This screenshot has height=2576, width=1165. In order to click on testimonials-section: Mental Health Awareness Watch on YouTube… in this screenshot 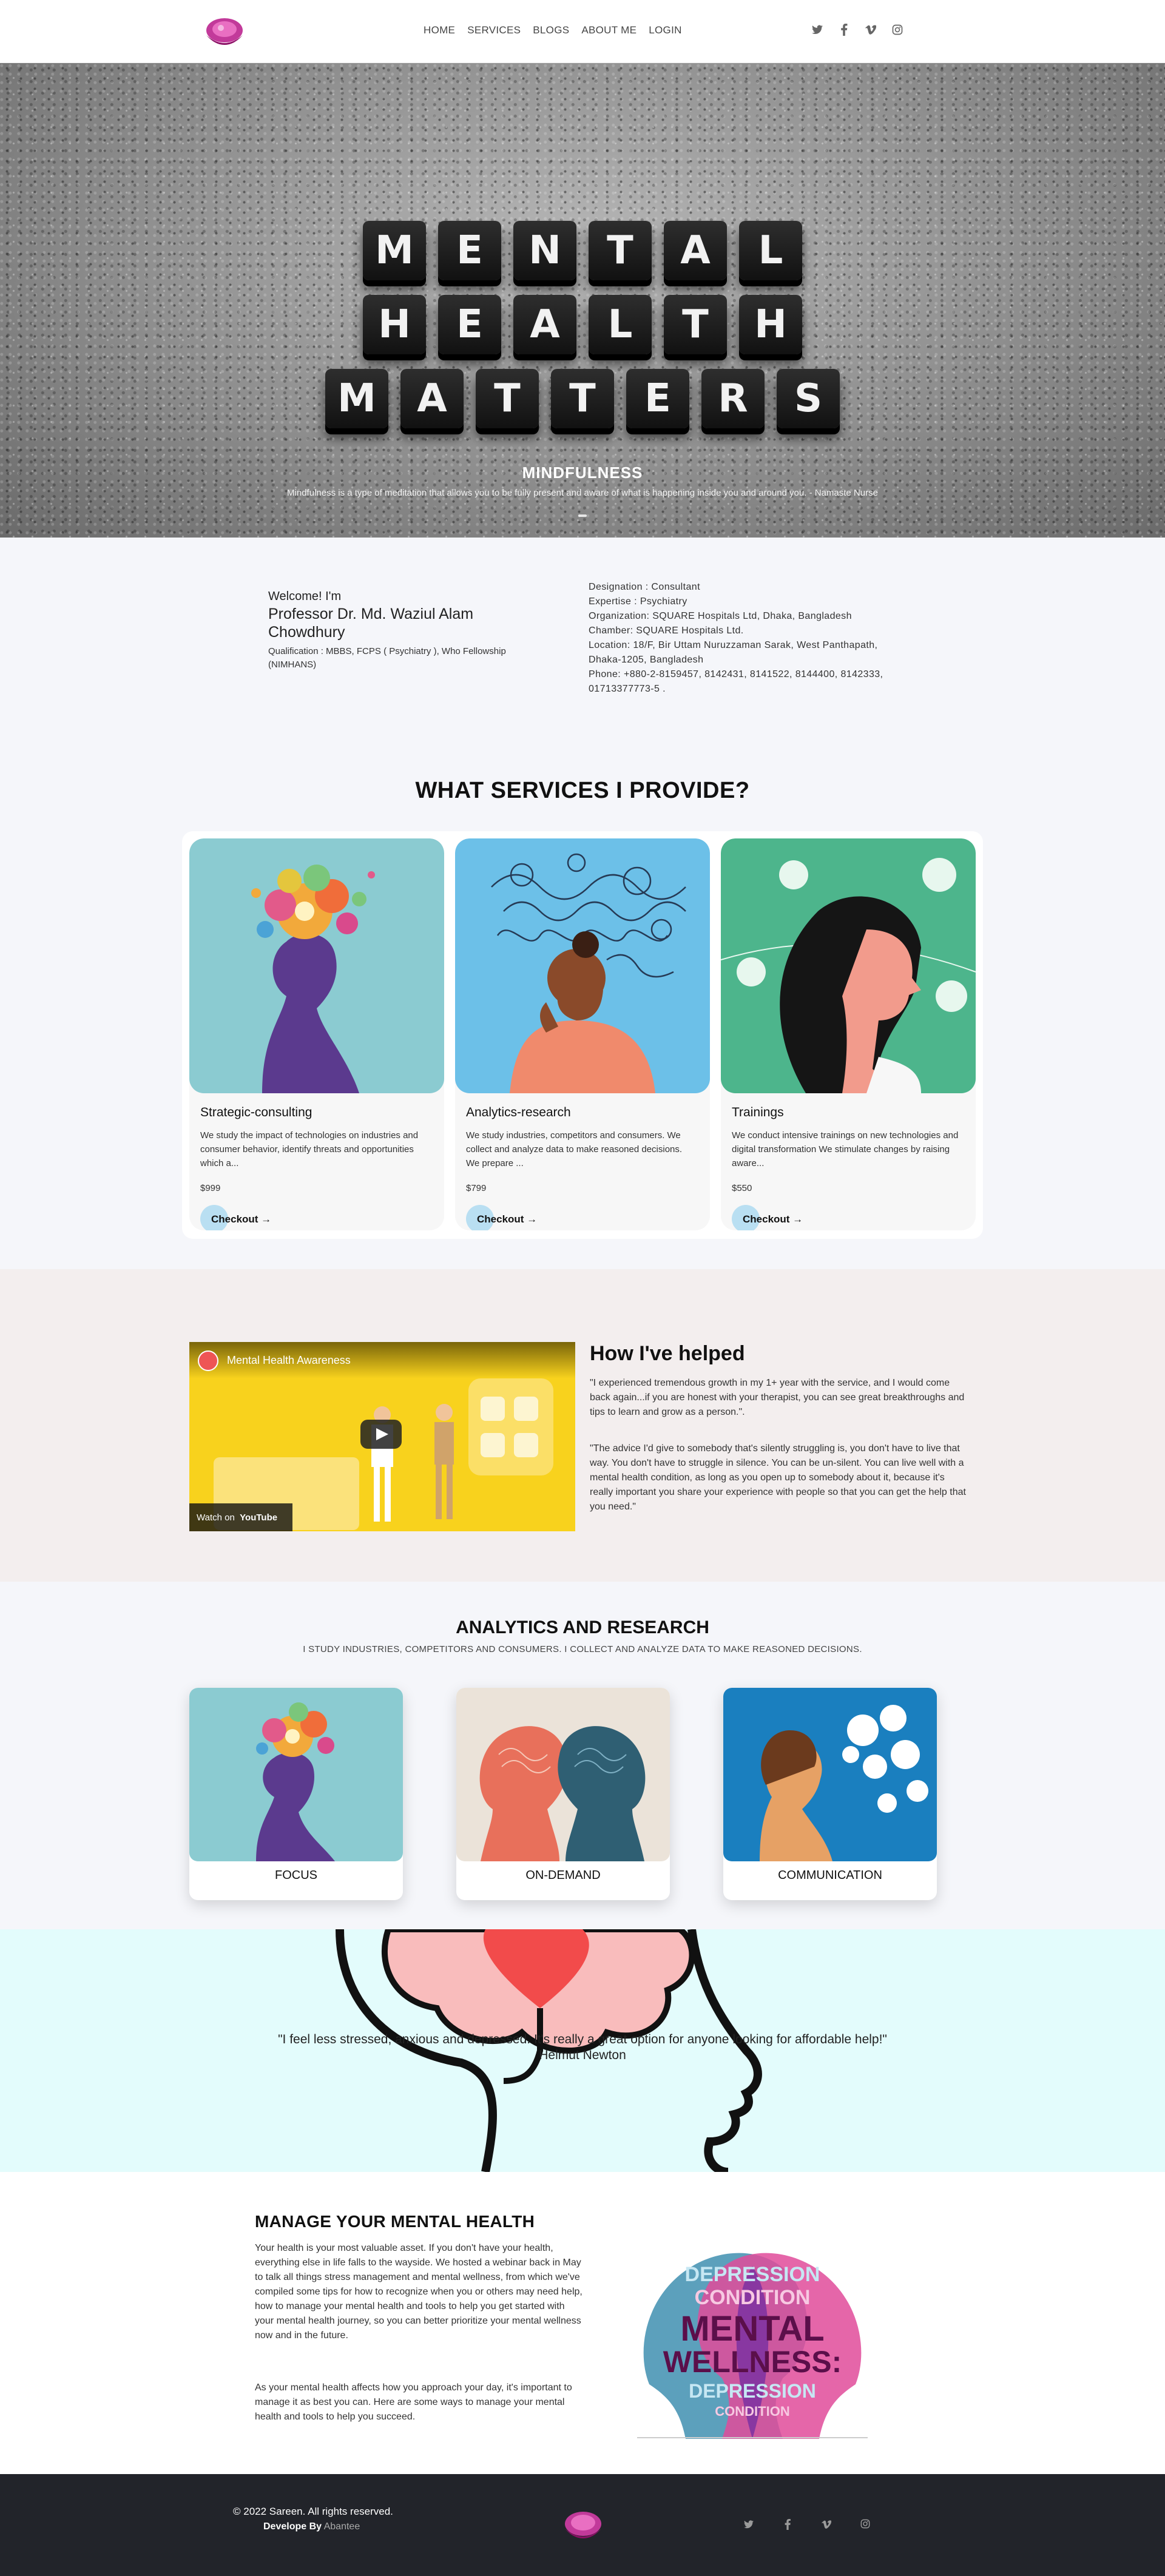, I will do `click(582, 1425)`.